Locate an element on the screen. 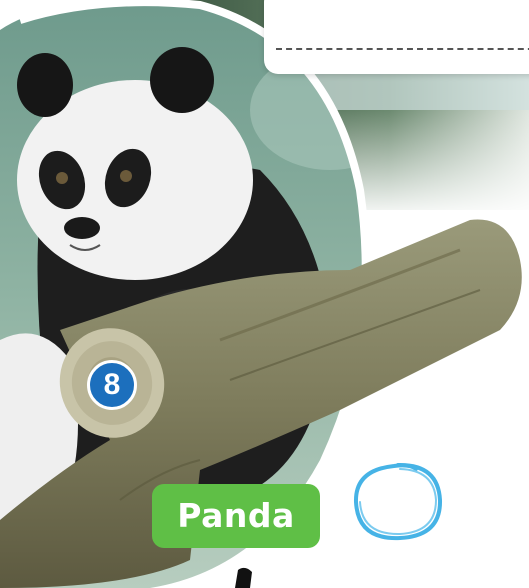  answer-line is located at coordinates (402, 49).